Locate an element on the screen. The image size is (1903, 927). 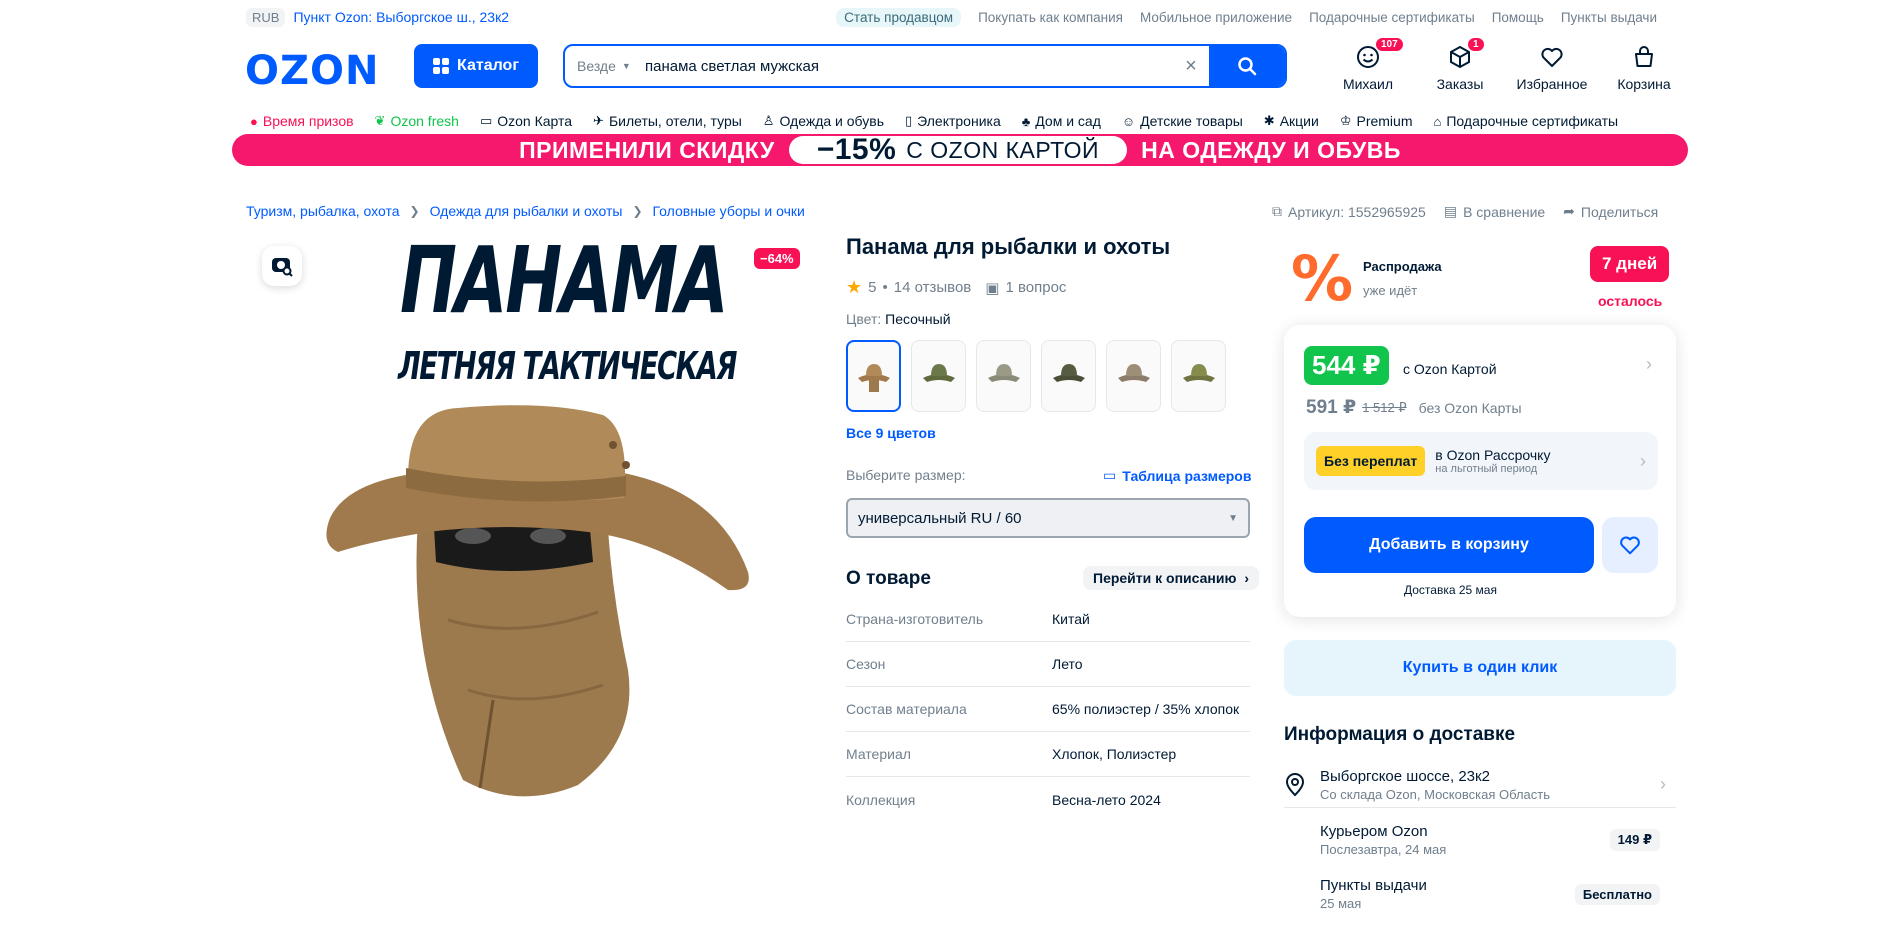
nav-item-ozon-card: ▭ Ozon Карта is located at coordinates (526, 121).